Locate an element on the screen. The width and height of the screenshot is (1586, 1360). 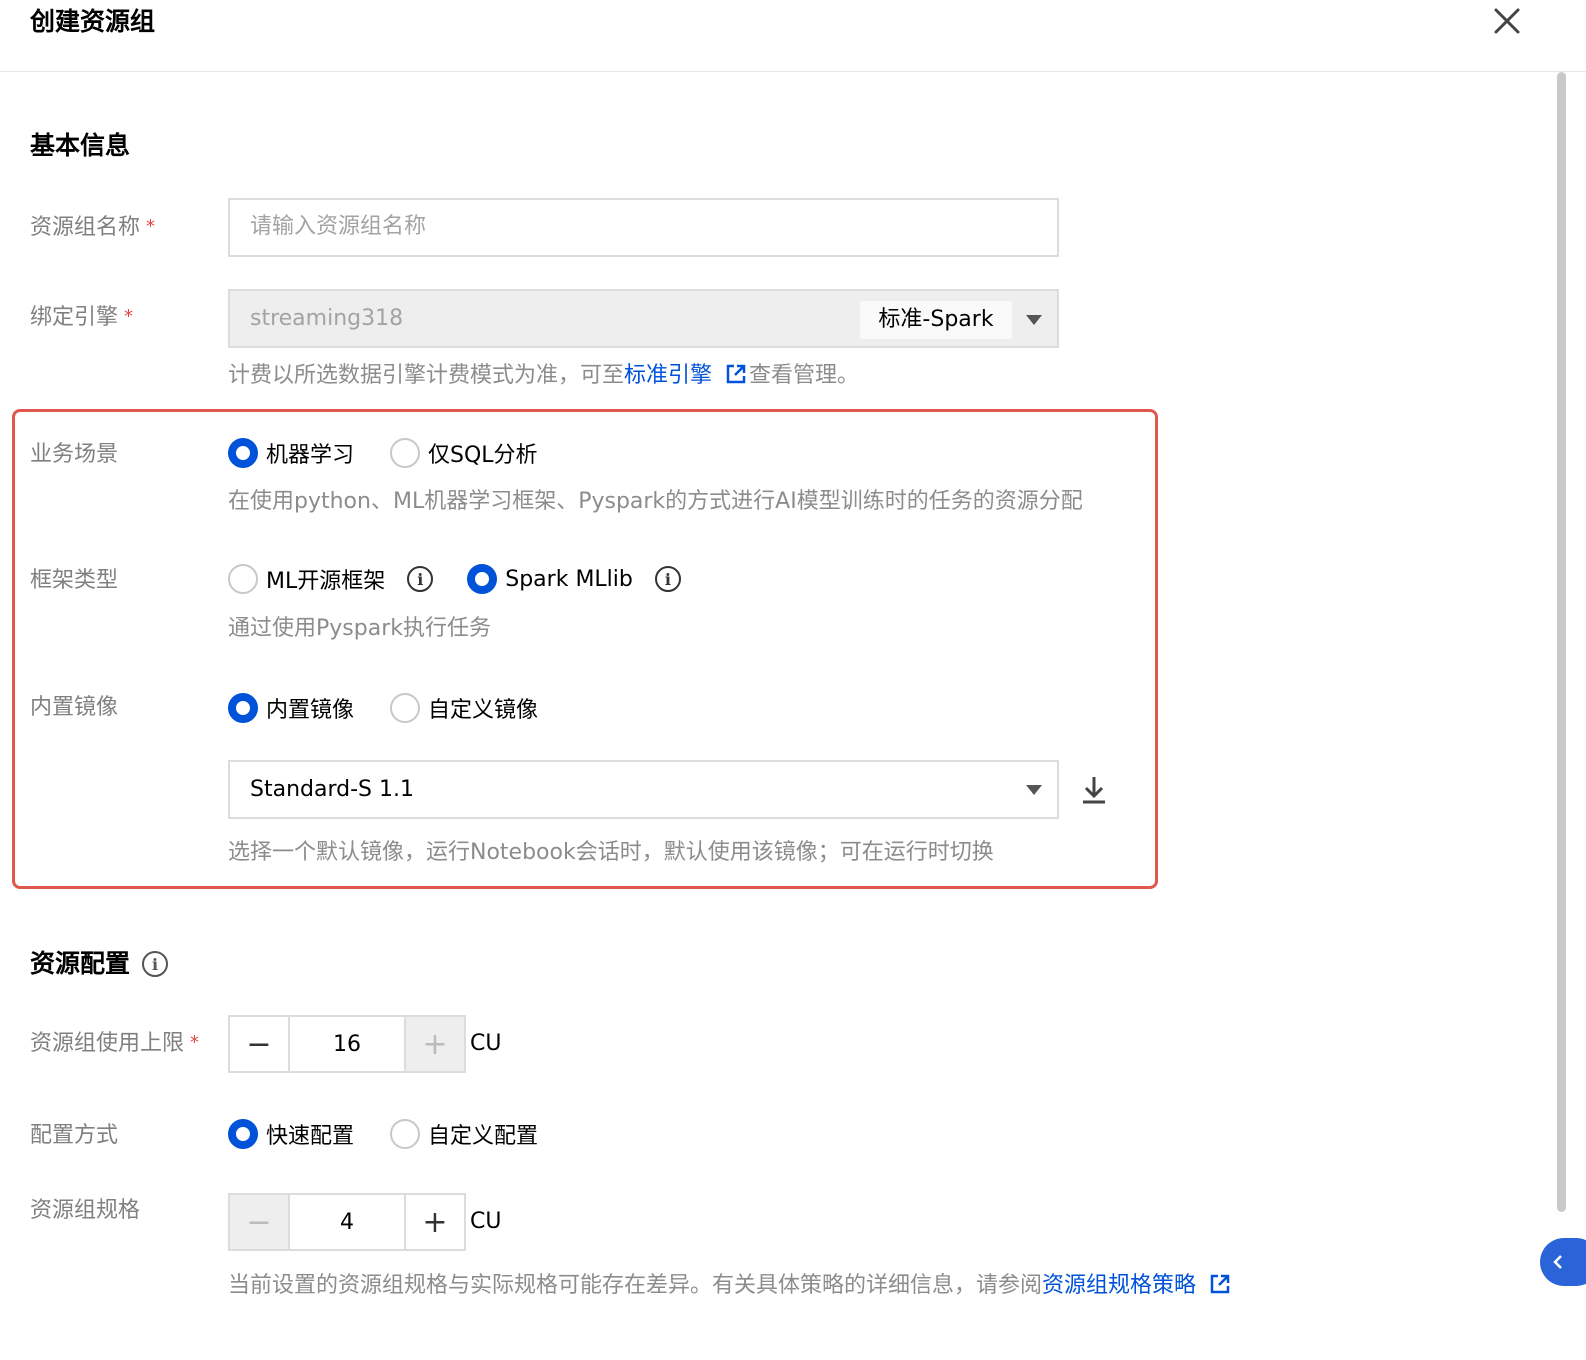
limit-stepper: − 16 + is located at coordinates (347, 1044).